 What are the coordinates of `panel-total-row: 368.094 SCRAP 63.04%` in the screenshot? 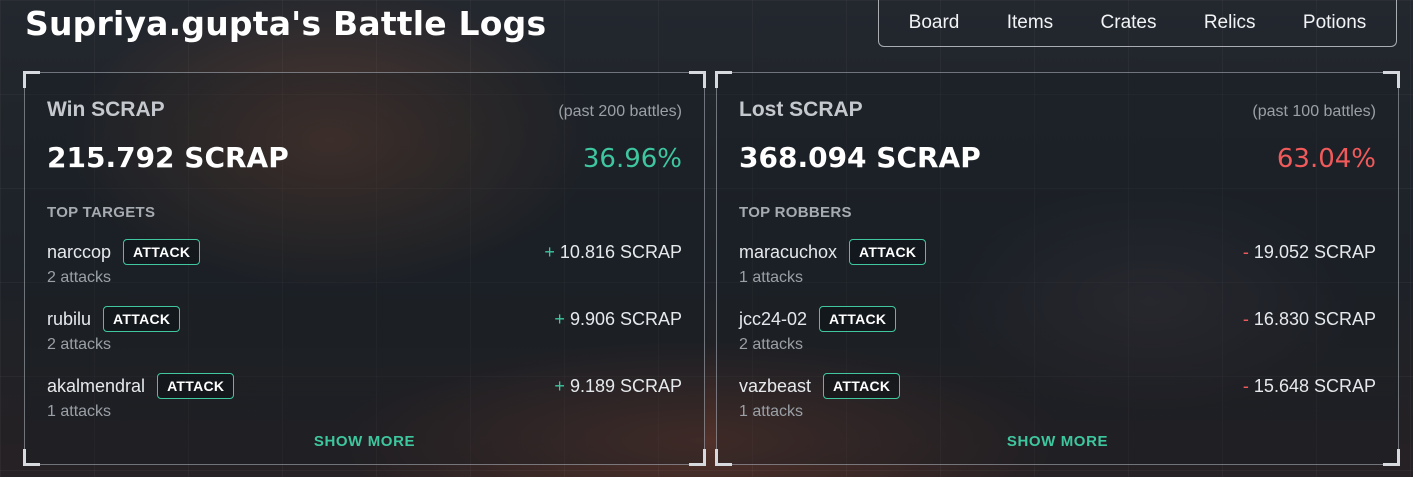 It's located at (1057, 157).